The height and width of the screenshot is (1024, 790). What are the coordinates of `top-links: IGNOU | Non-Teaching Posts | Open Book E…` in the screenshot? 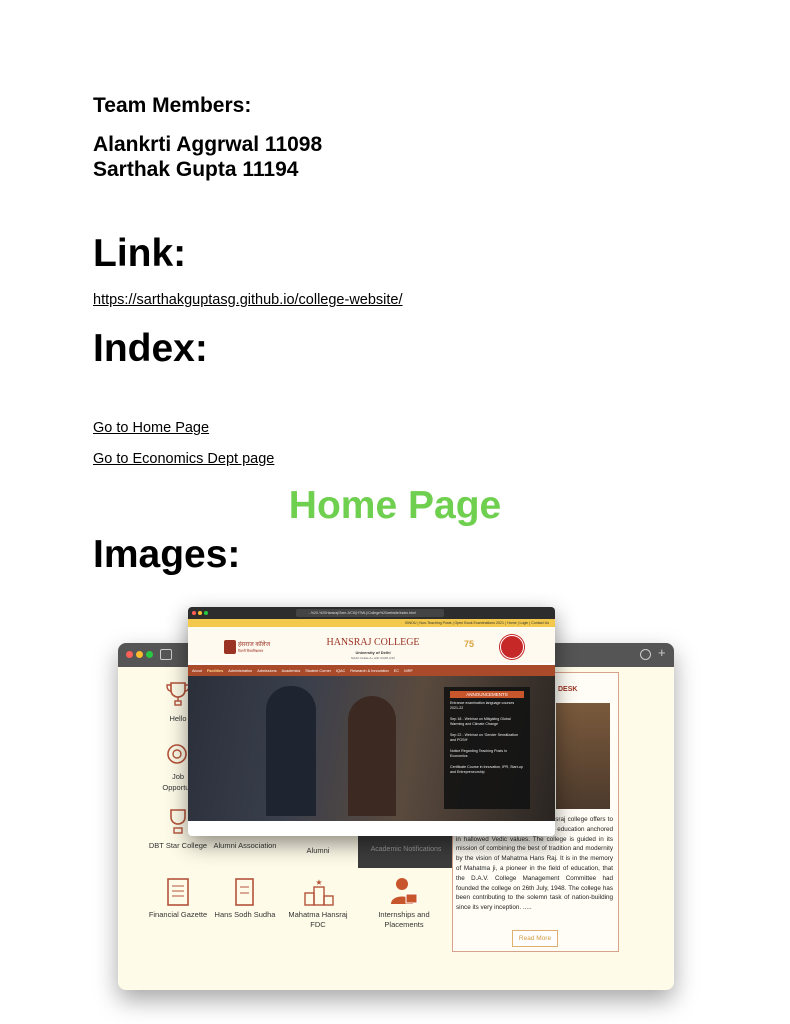 It's located at (477, 623).